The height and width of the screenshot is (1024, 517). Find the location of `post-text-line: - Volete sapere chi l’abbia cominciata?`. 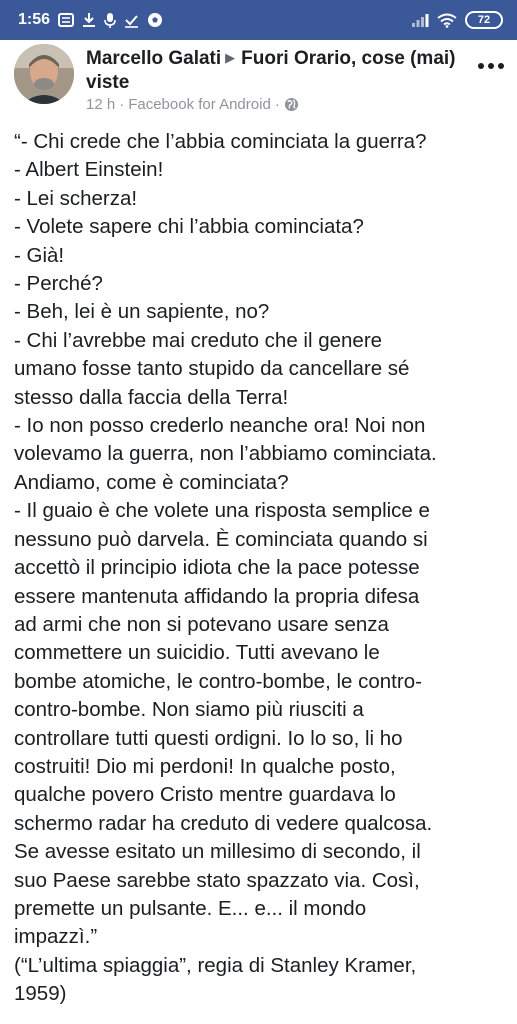

post-text-line: - Volete sapere chi l’abbia cominciata? is located at coordinates (189, 227).